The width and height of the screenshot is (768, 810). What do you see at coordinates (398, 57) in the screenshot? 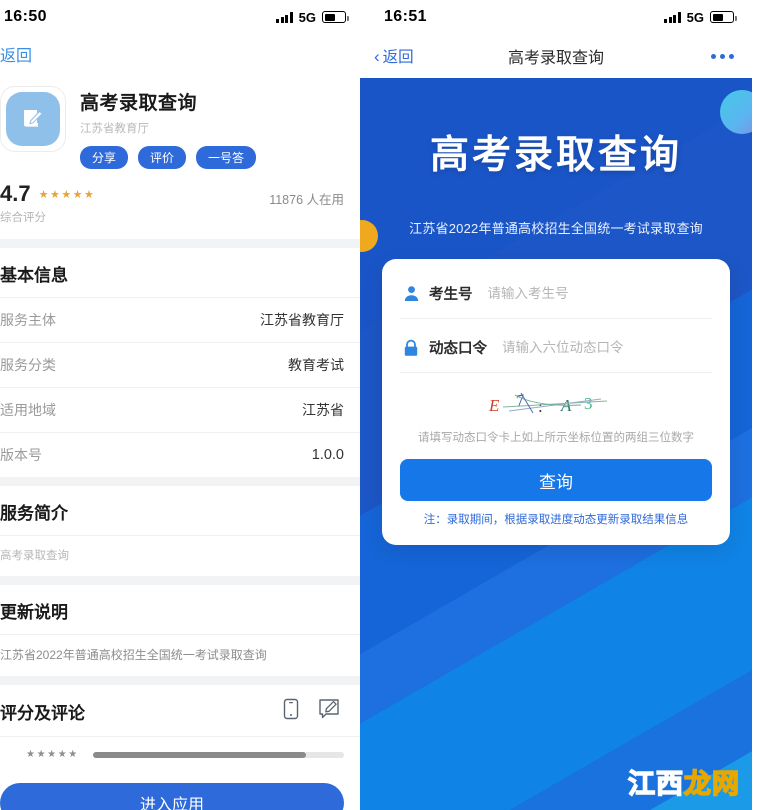
I see `nav-back-label: 返回` at bounding box center [398, 57].